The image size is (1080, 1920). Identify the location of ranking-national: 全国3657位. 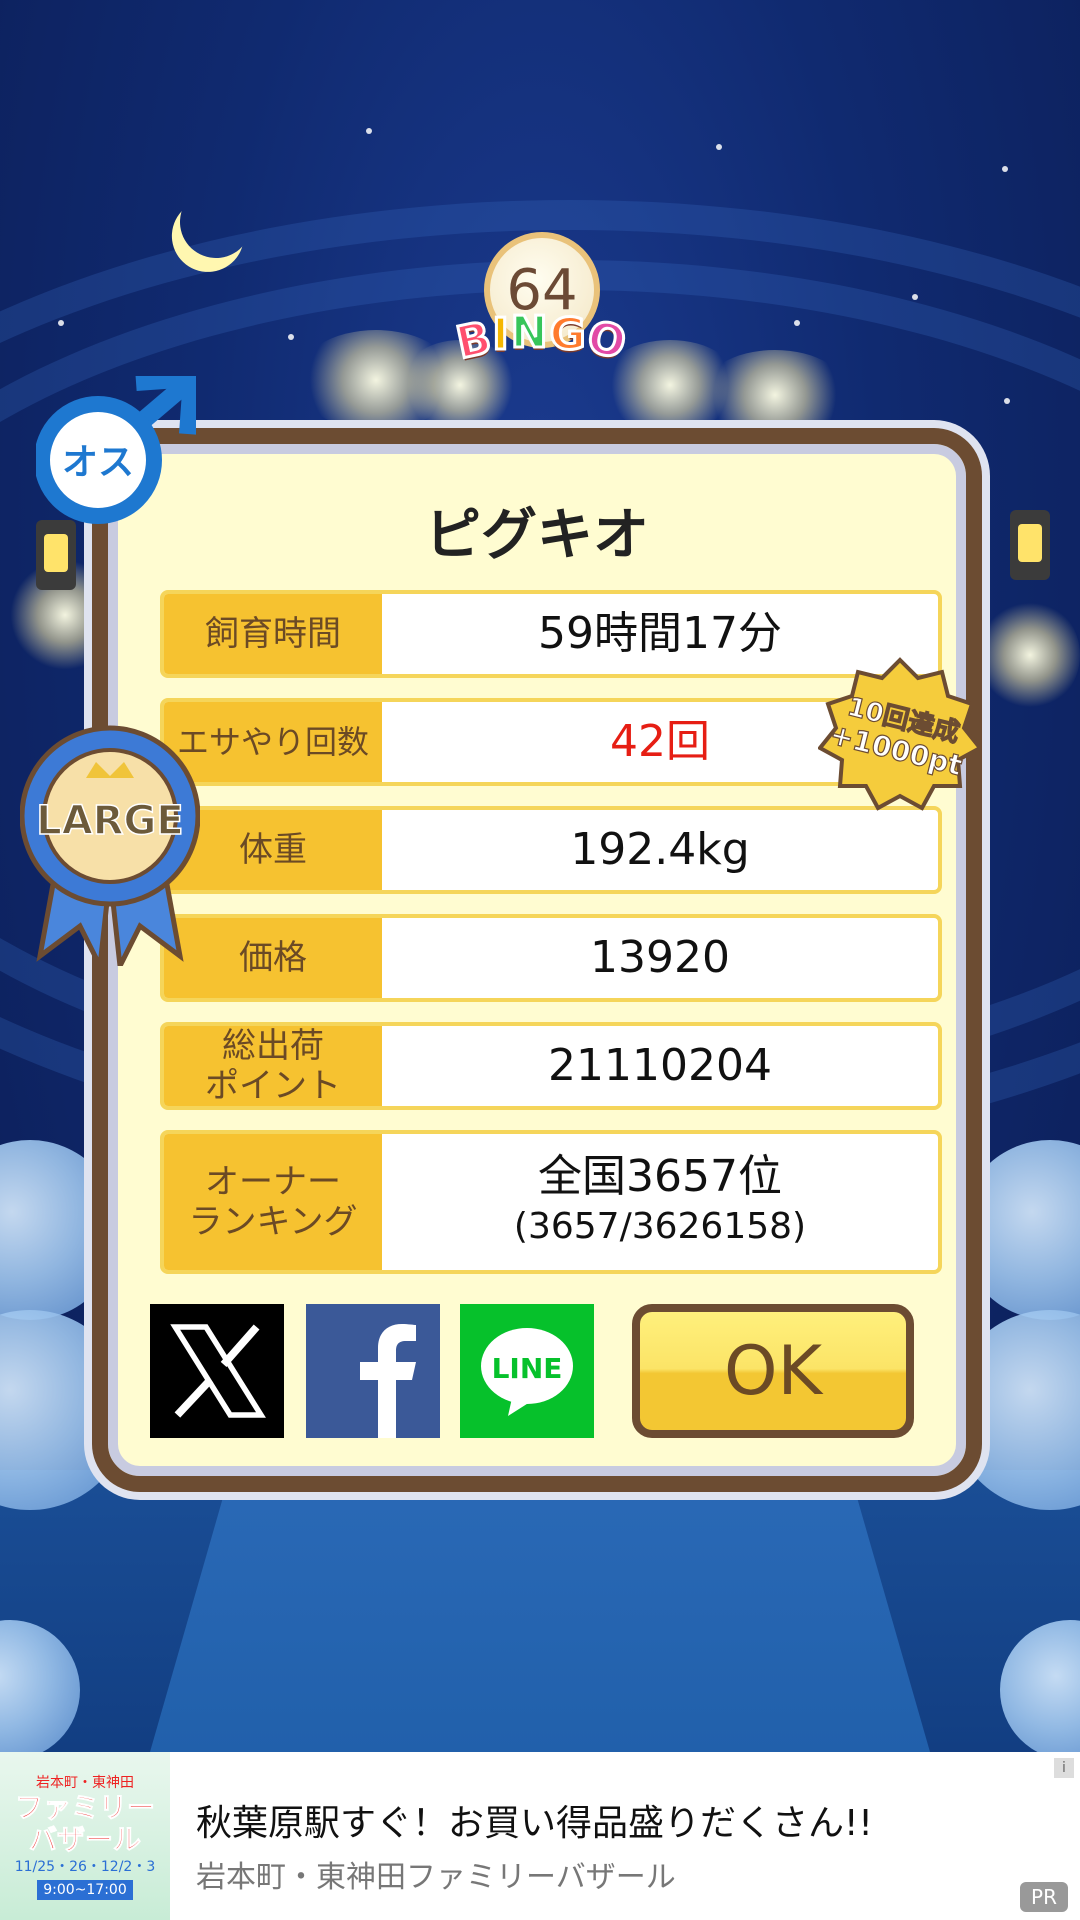
(660, 1176).